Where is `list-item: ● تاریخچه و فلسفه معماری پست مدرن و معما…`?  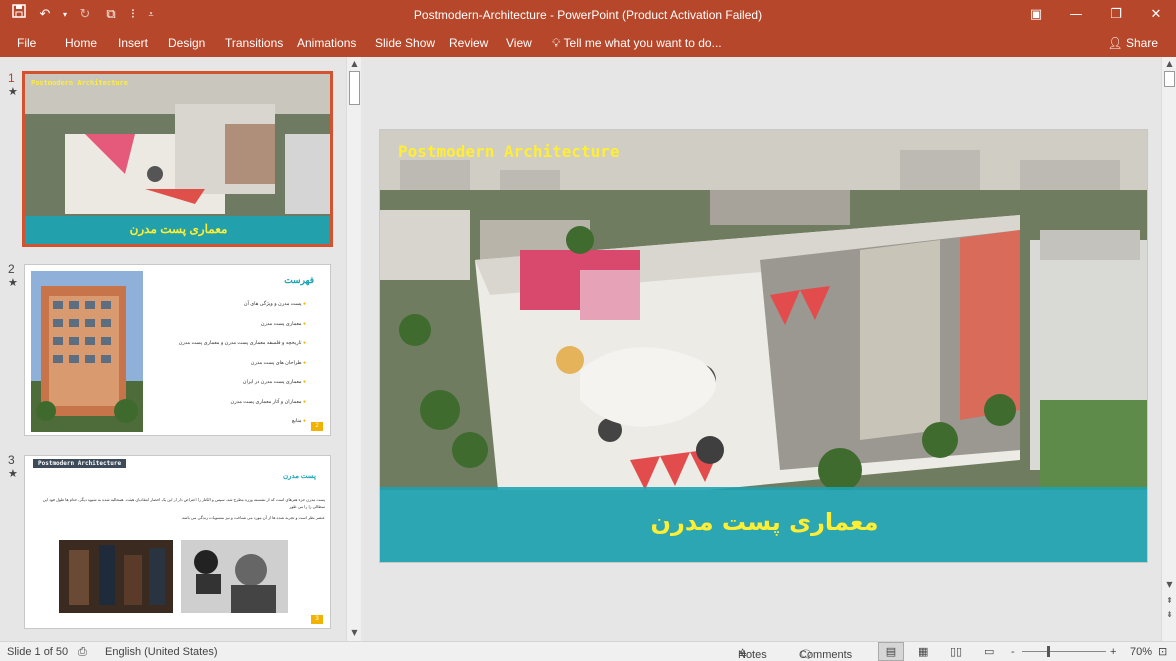
list-item: ● تاریخچه و فلسفه معماری پست مدرن و معما… is located at coordinates (242, 343).